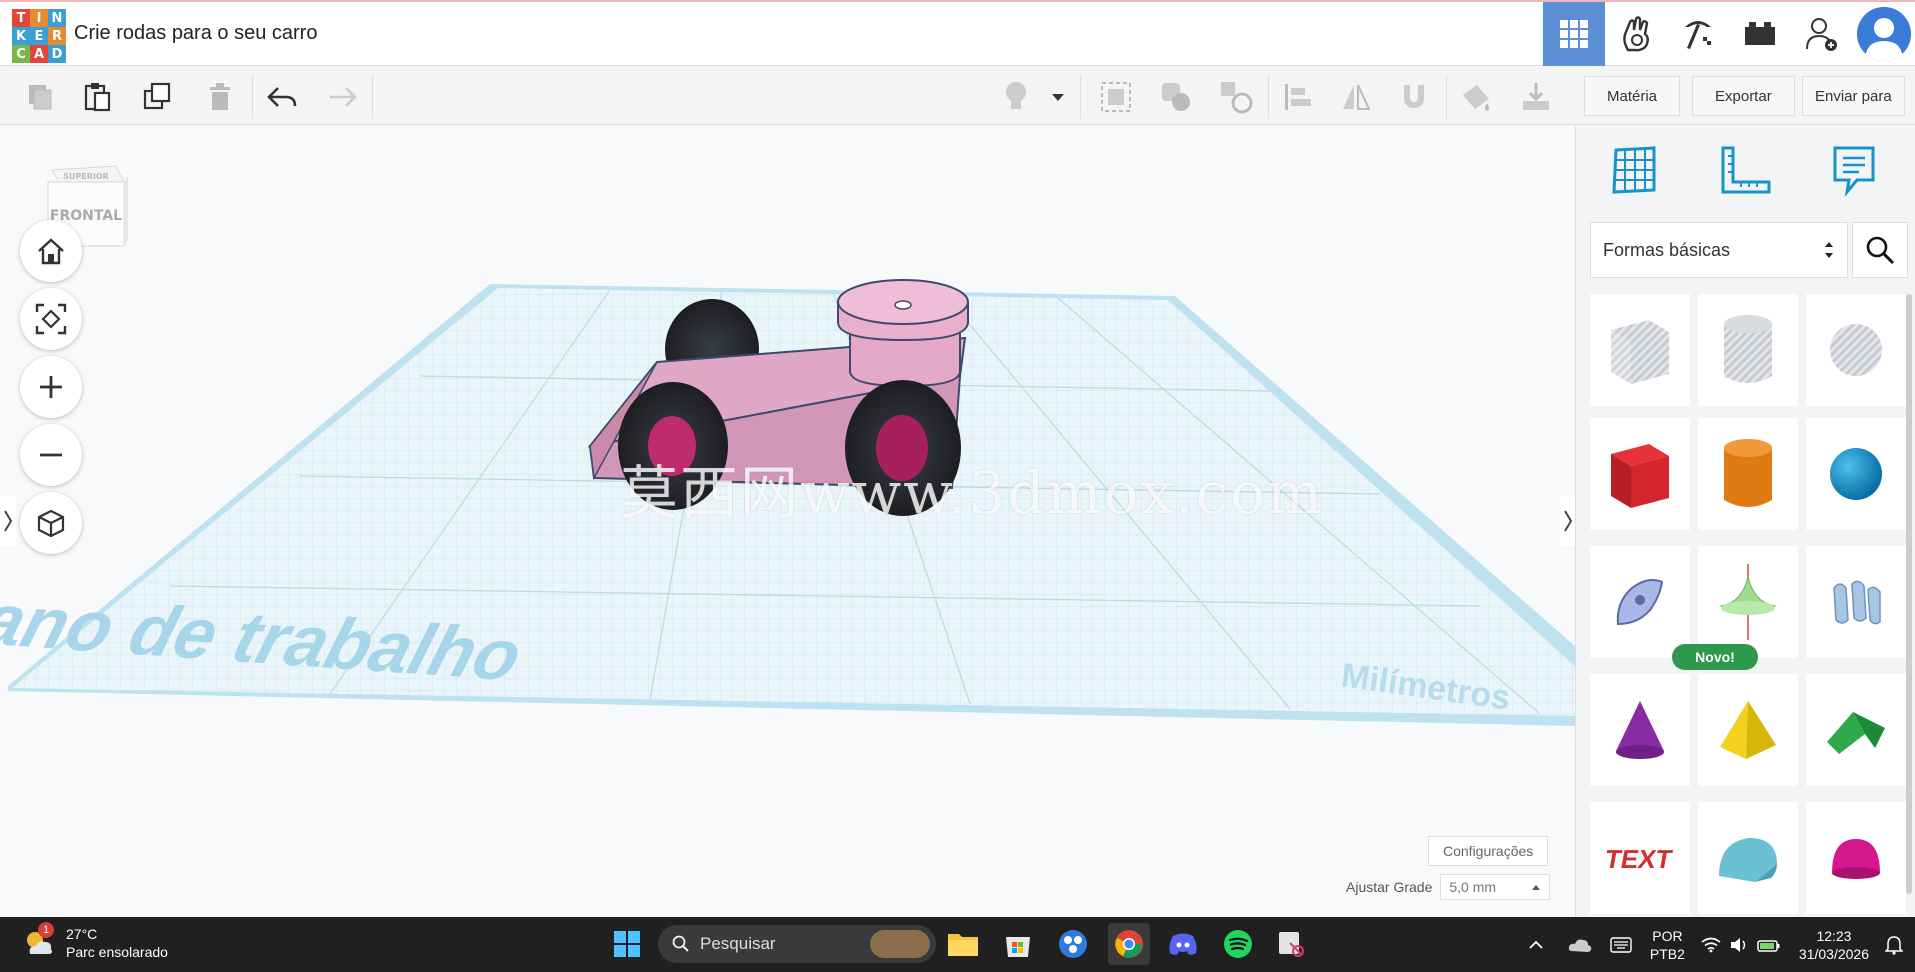 Image resolution: width=1915 pixels, height=972 pixels. I want to click on select-arrows-icon, so click(1829, 250).